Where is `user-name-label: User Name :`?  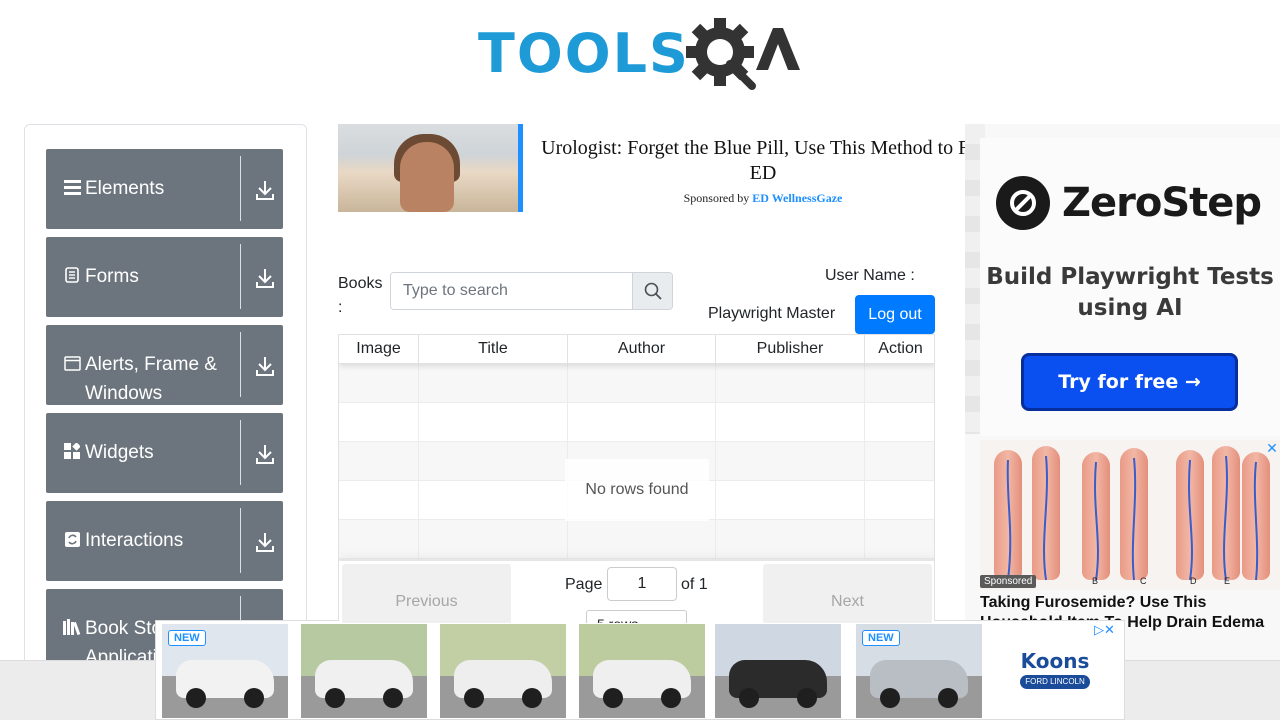 user-name-label: User Name : is located at coordinates (870, 275).